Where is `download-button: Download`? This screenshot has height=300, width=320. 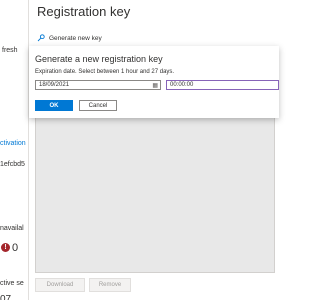
download-button: Download is located at coordinates (60, 285).